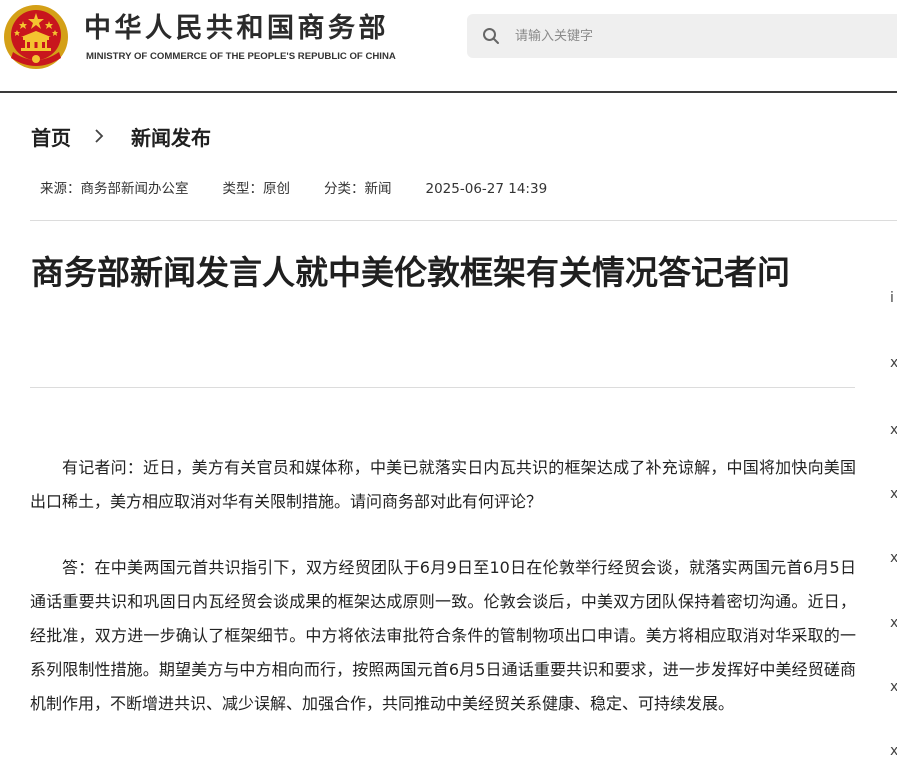 This screenshot has width=897, height=778. What do you see at coordinates (256, 189) in the screenshot?
I see `meta-type: 类型：原创` at bounding box center [256, 189].